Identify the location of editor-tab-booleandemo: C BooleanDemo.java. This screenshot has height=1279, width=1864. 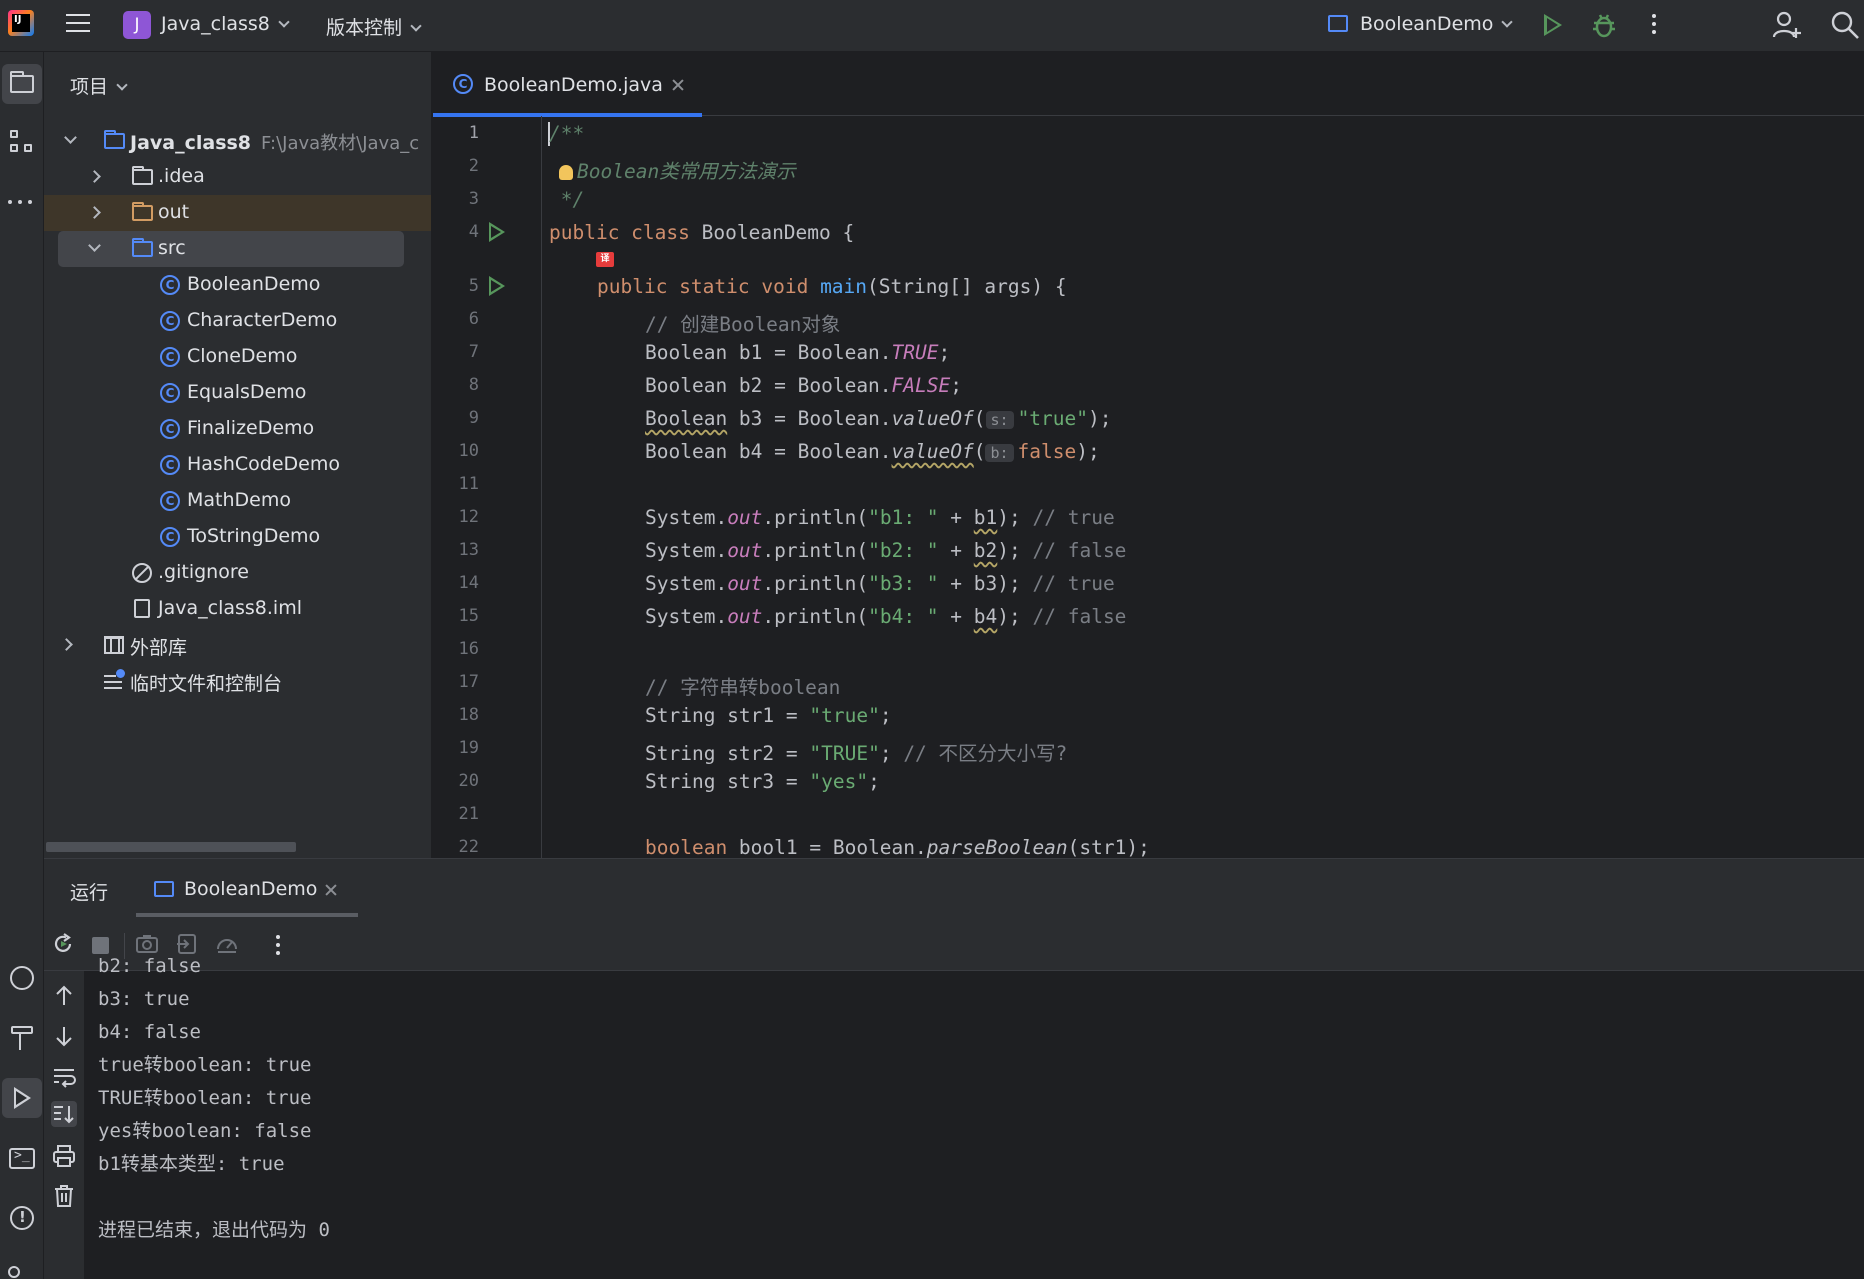
(567, 84).